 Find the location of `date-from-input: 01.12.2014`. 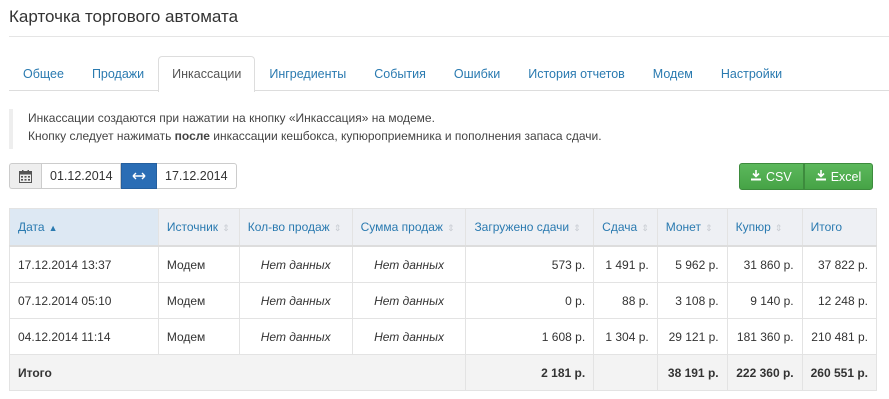

date-from-input: 01.12.2014 is located at coordinates (81, 176).